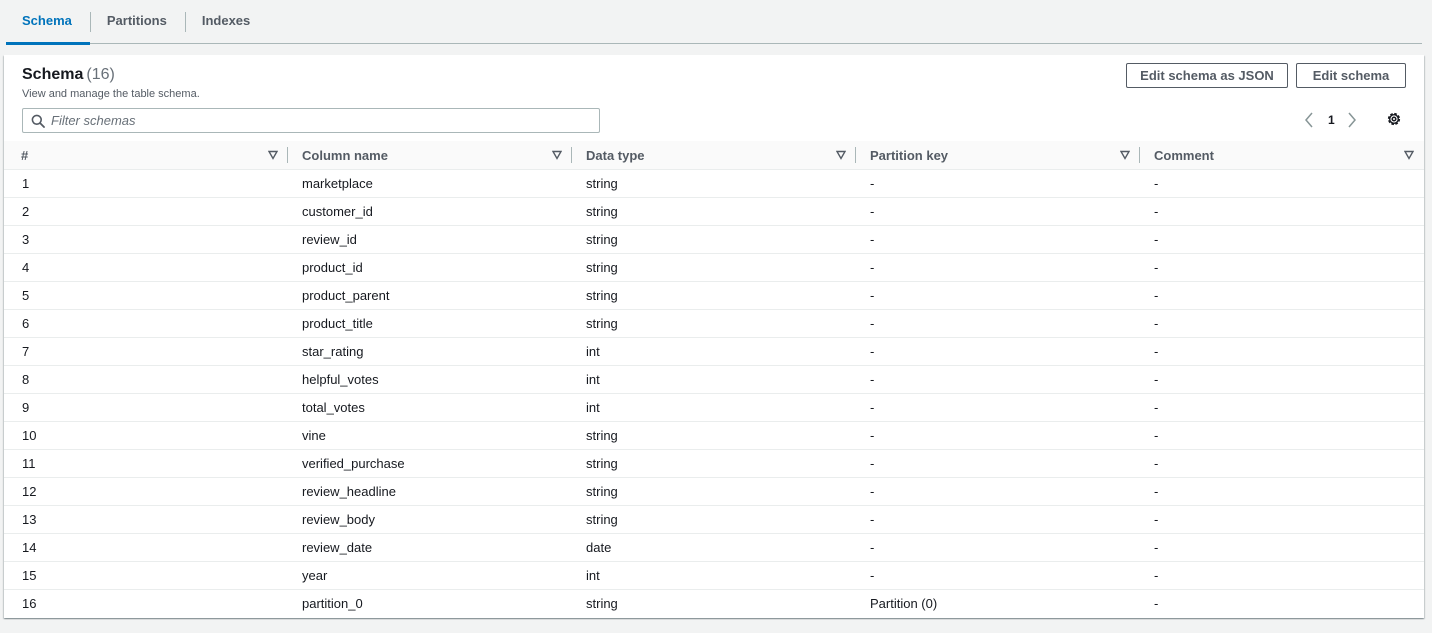 Image resolution: width=1432 pixels, height=633 pixels. What do you see at coordinates (430, 491) in the screenshot?
I see `column-name-cell: review_headline` at bounding box center [430, 491].